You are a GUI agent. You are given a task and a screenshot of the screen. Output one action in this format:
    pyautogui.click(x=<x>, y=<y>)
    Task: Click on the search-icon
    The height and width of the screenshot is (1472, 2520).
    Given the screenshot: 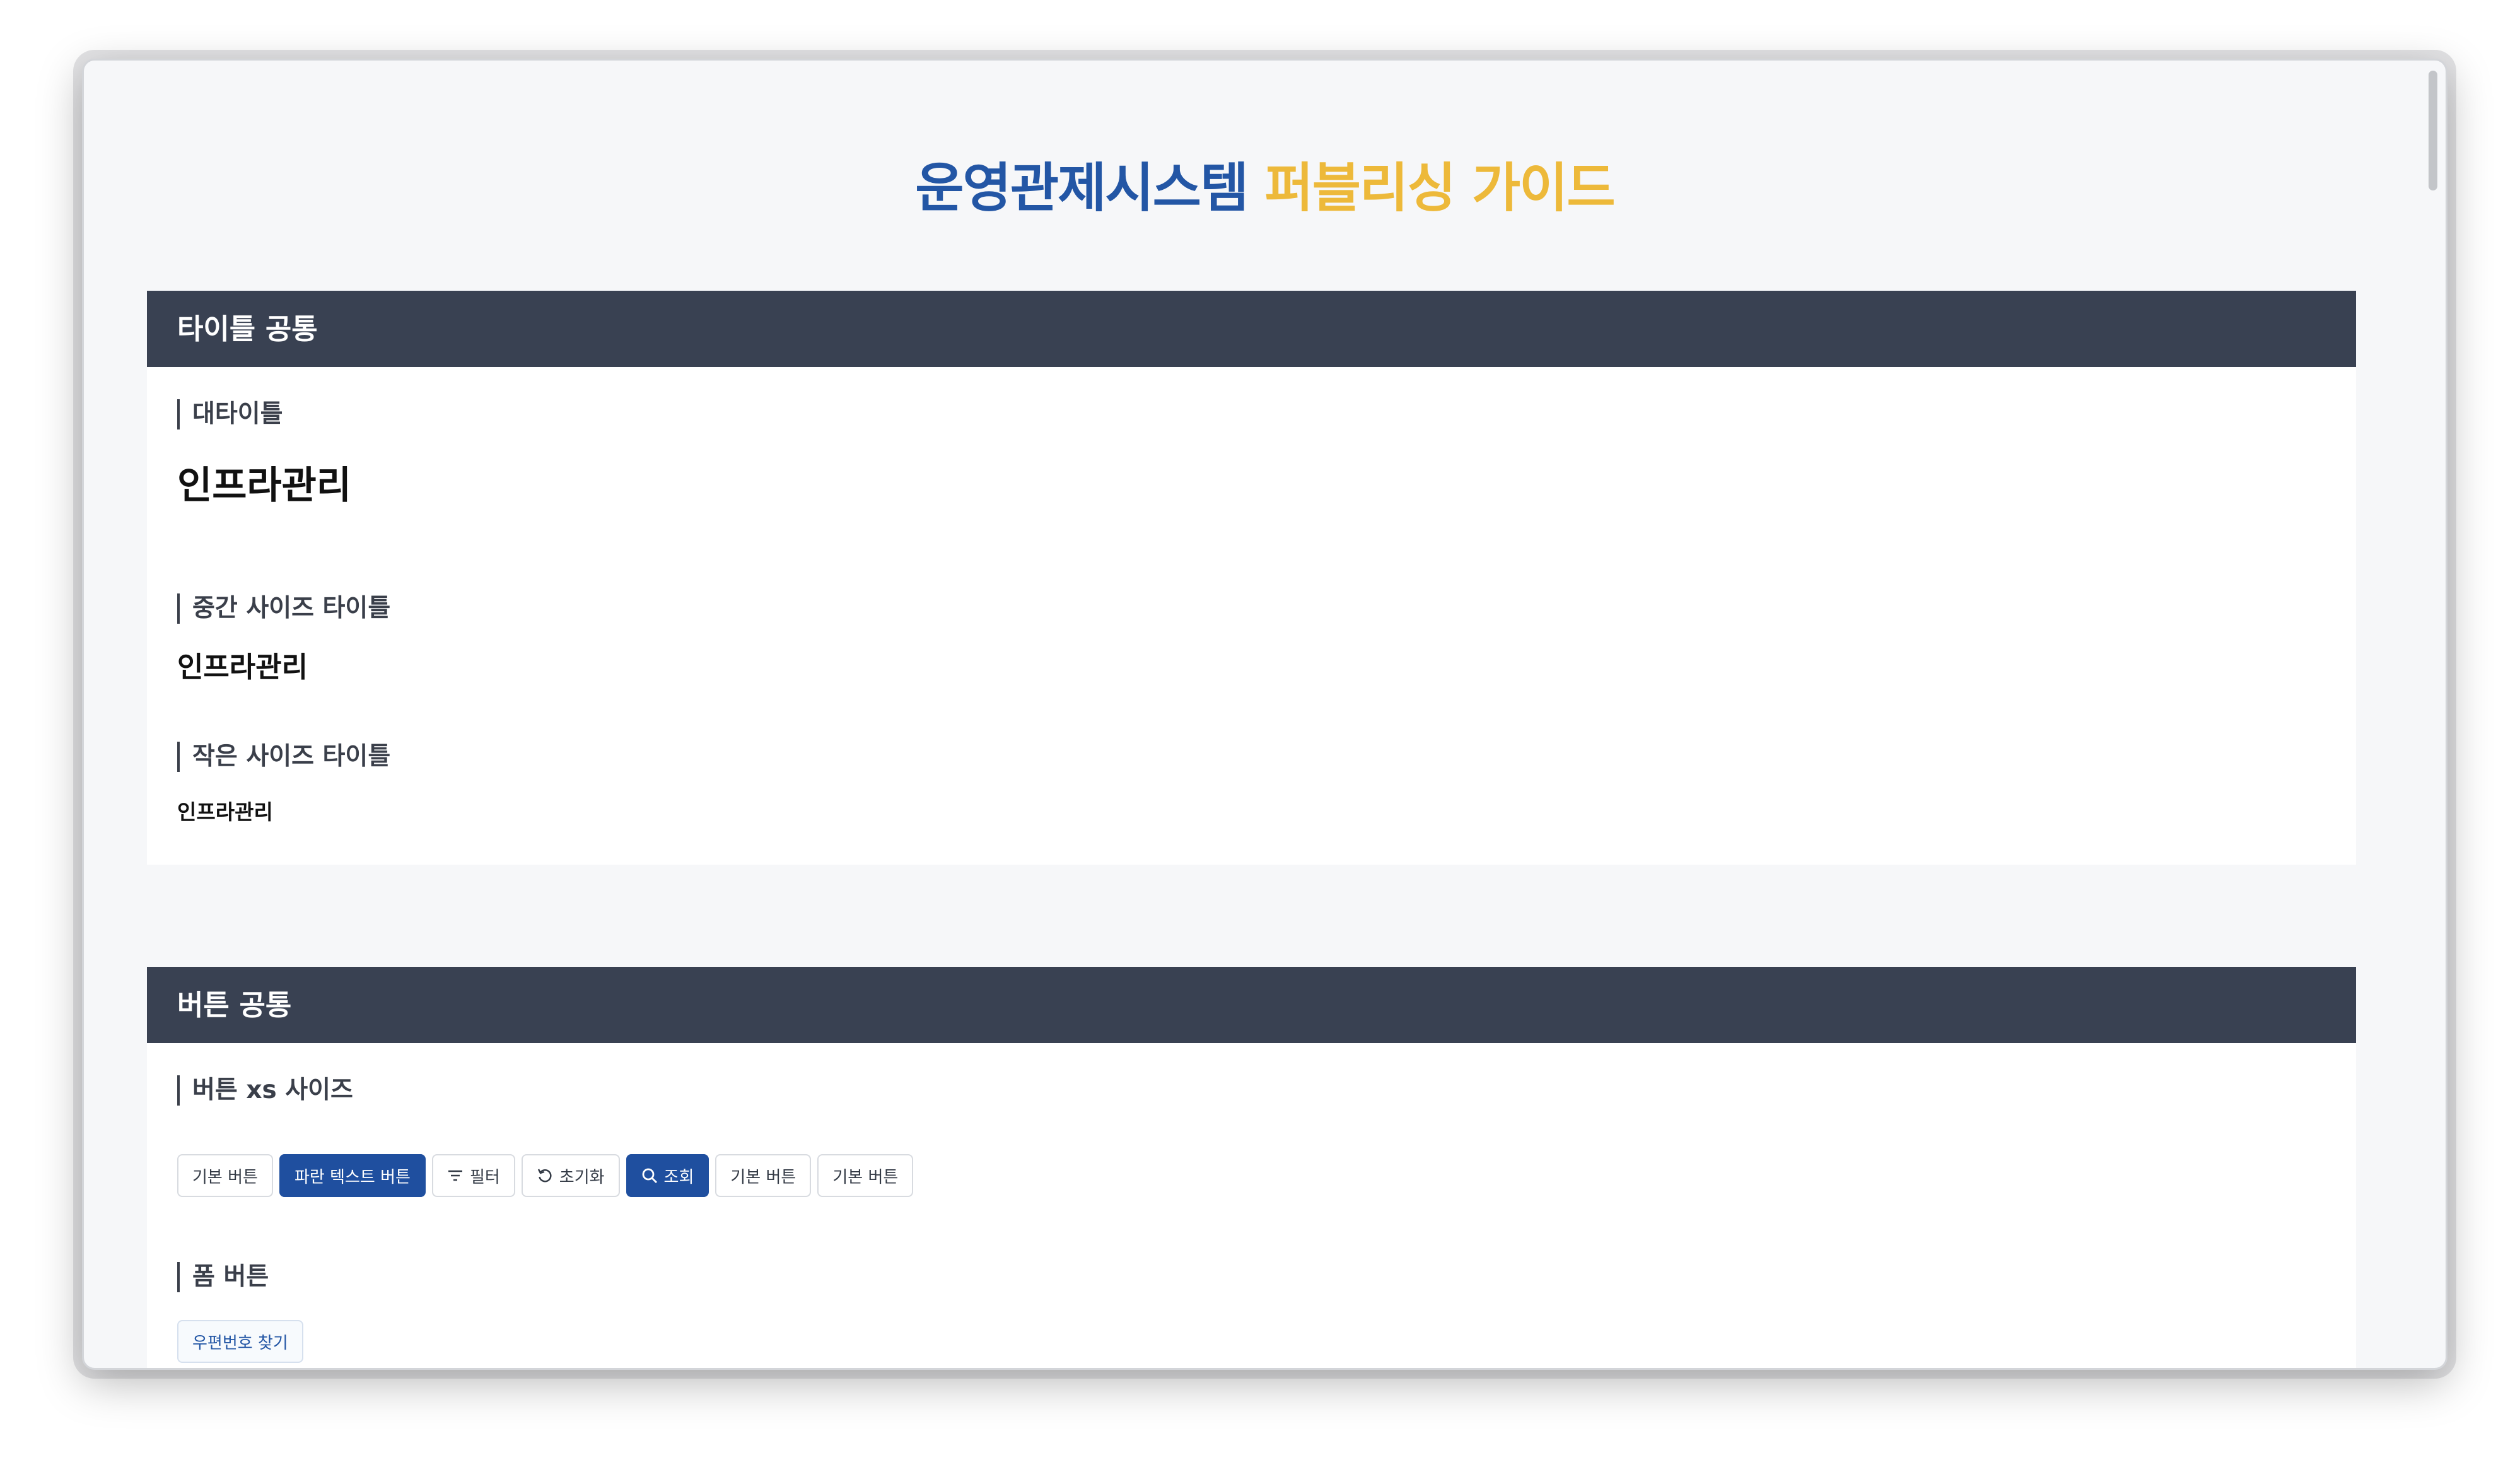 What is the action you would take?
    pyautogui.click(x=649, y=1176)
    